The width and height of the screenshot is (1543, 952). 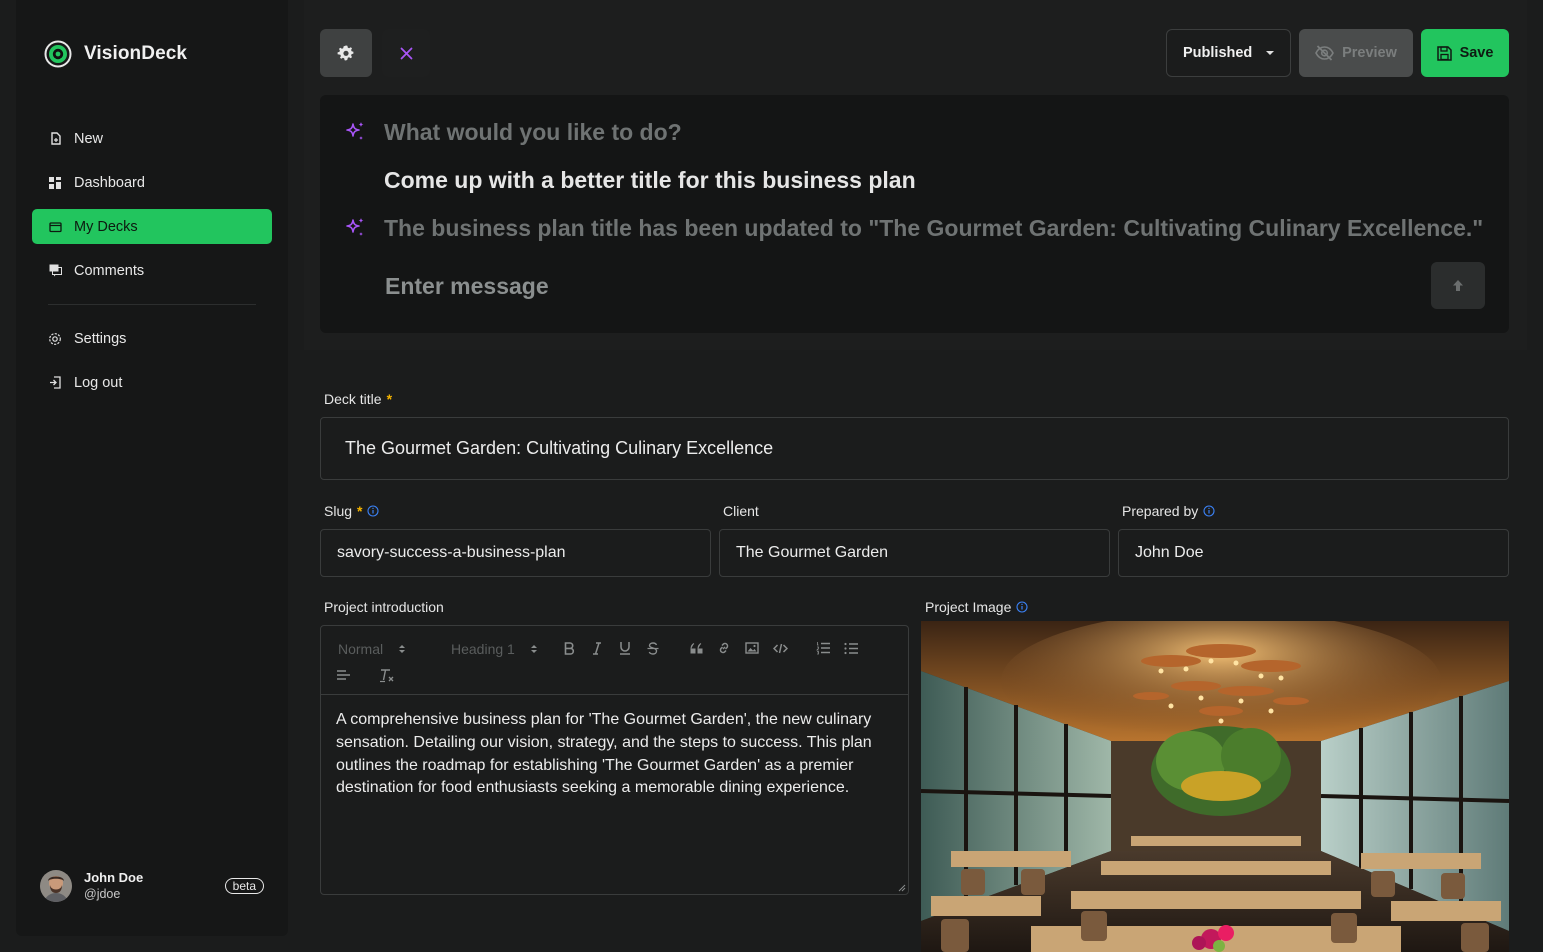 I want to click on sidebar-item-label: New, so click(x=89, y=138).